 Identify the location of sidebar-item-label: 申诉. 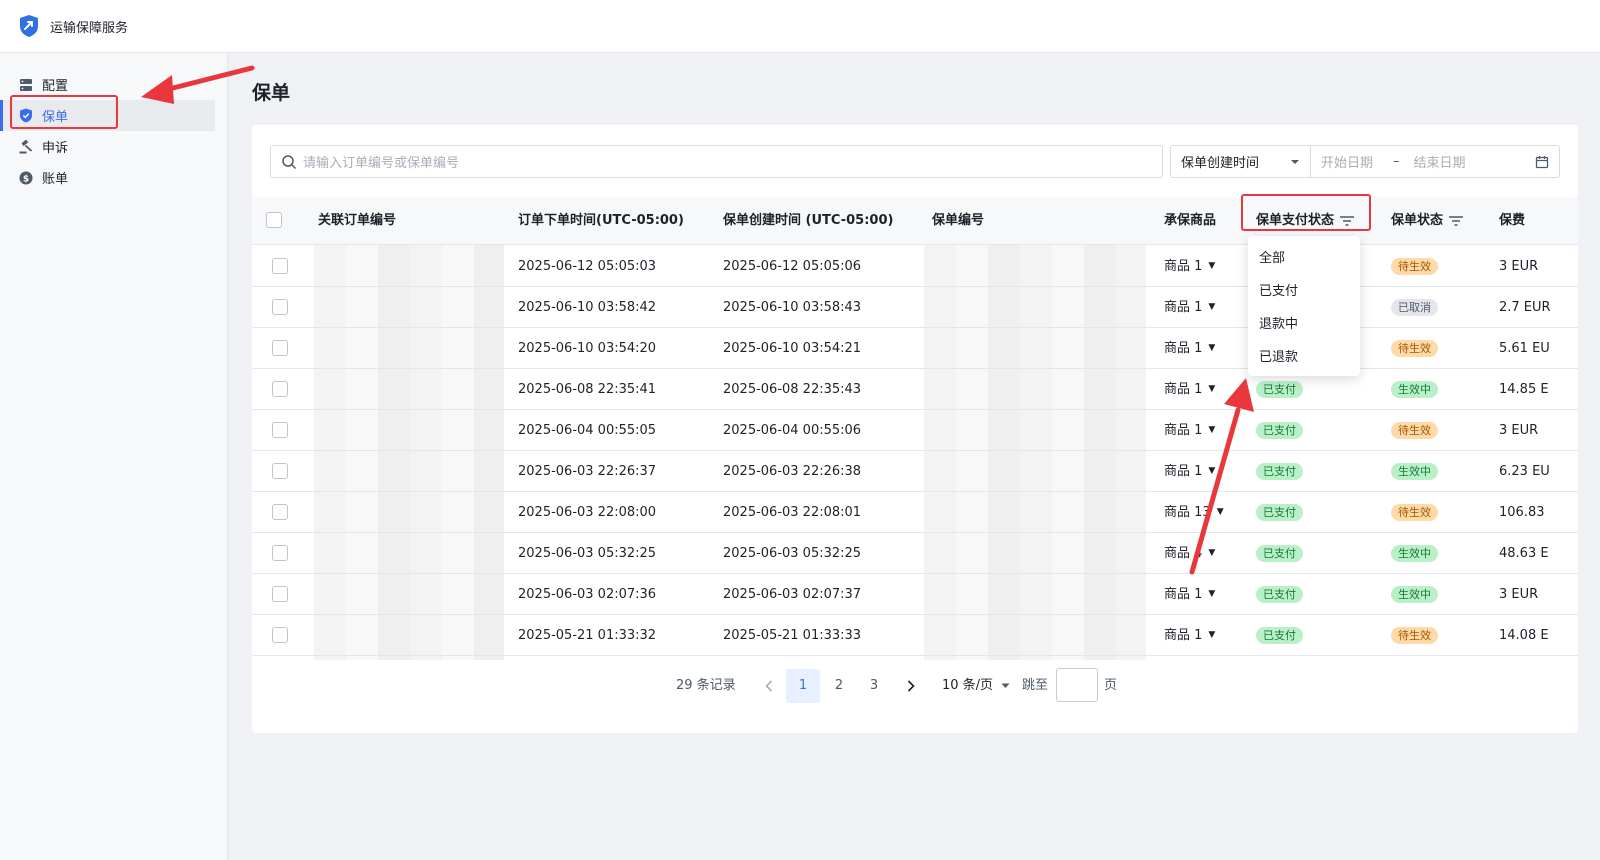
(55, 148).